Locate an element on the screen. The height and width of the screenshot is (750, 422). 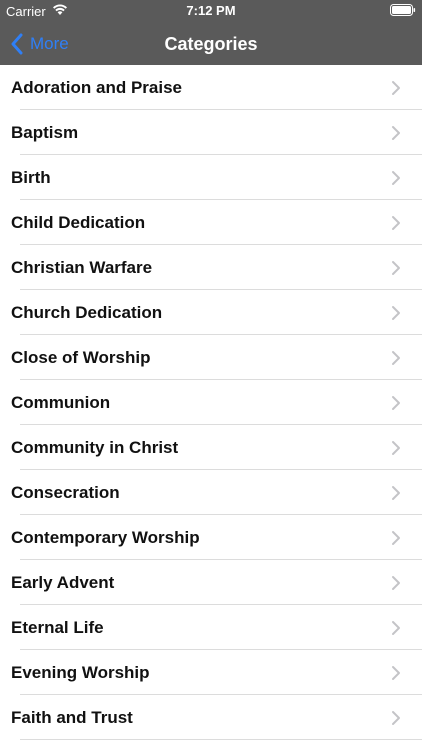
category-row: Communion is located at coordinates (211, 402).